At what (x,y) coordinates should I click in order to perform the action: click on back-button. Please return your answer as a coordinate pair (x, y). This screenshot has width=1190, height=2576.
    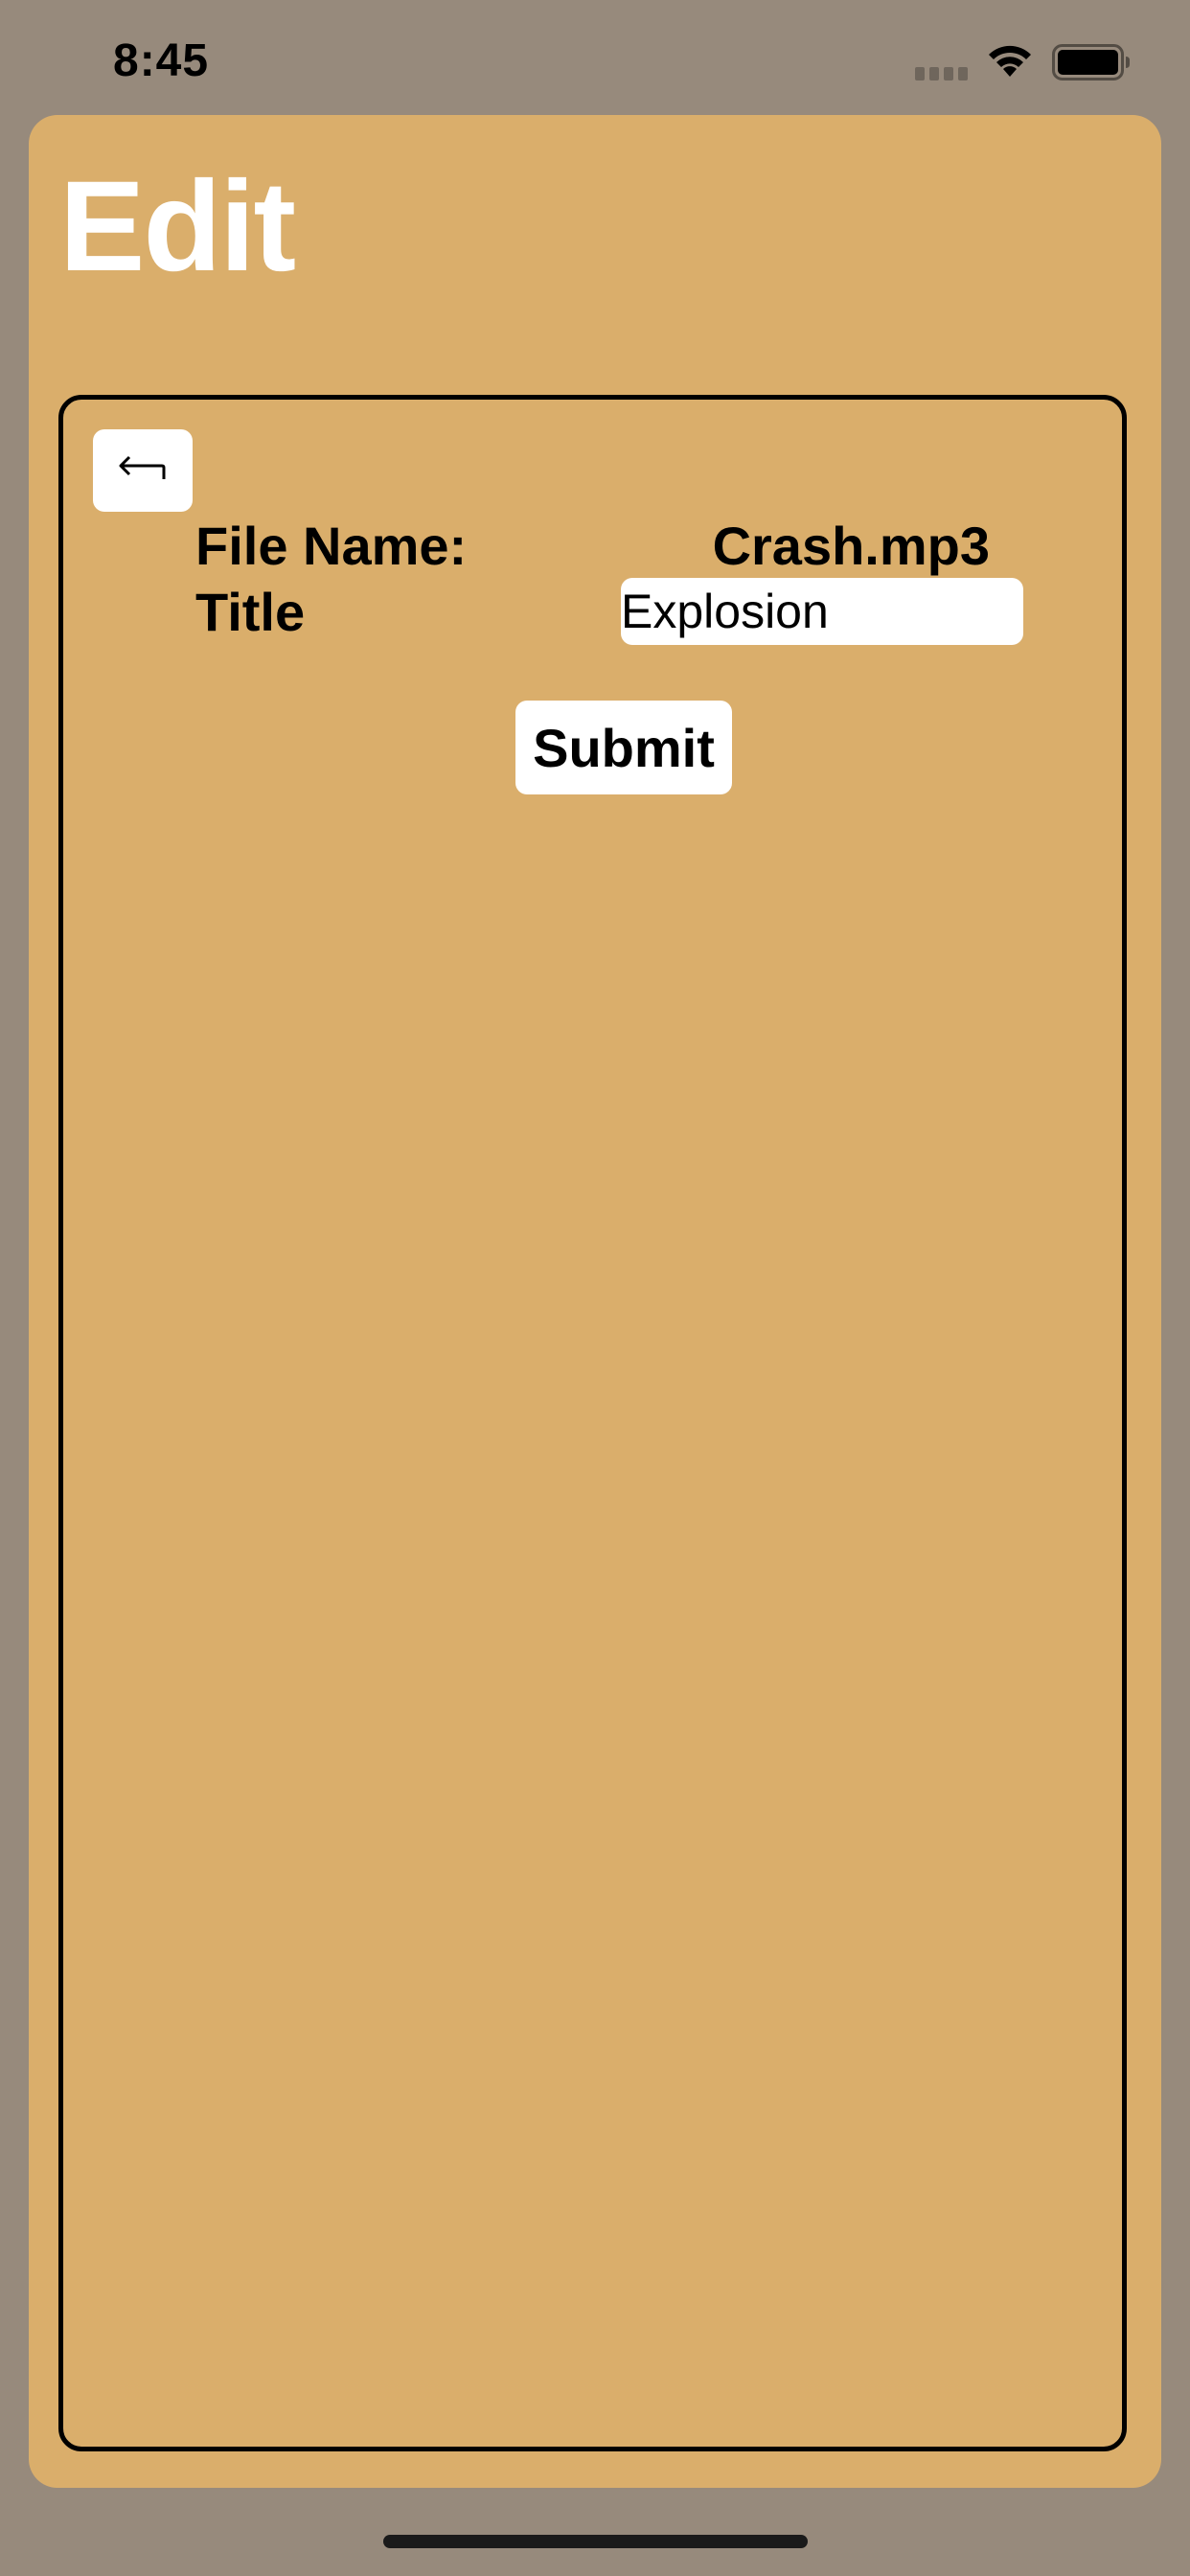
    Looking at the image, I should click on (143, 470).